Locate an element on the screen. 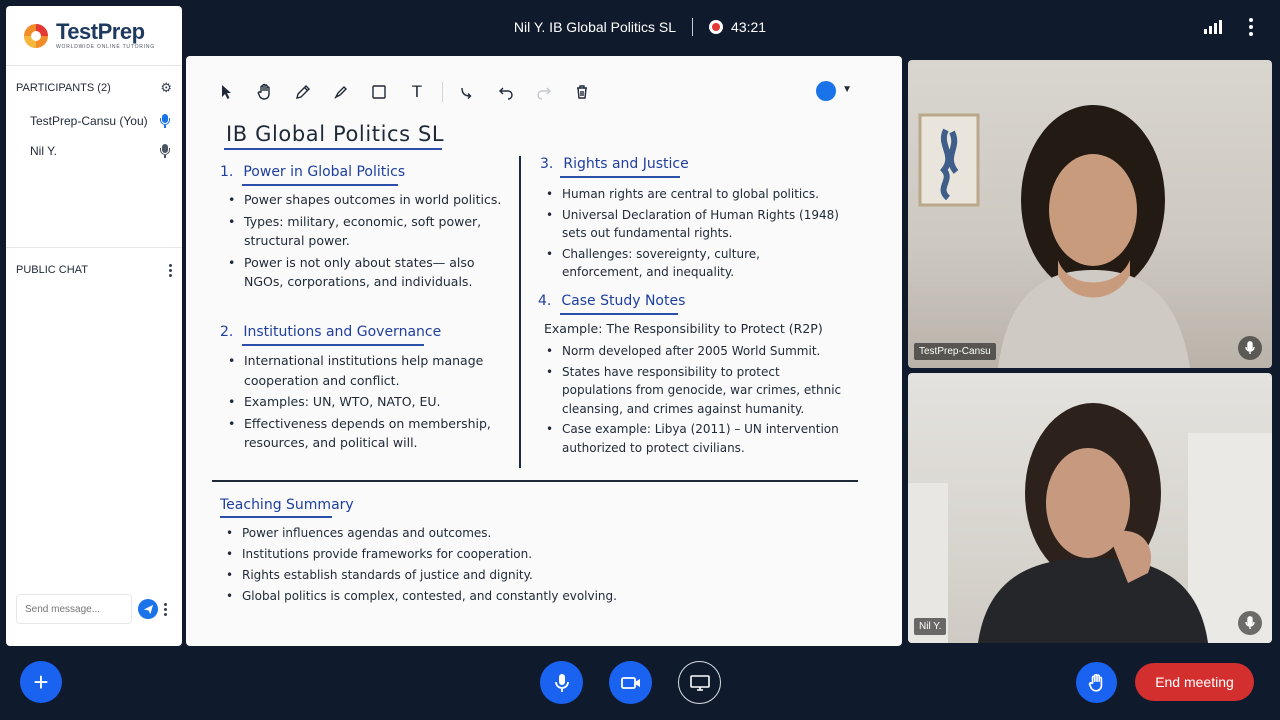 The width and height of the screenshot is (1280, 720). public-chat-label: PUBLIC CHAT is located at coordinates (52, 270).